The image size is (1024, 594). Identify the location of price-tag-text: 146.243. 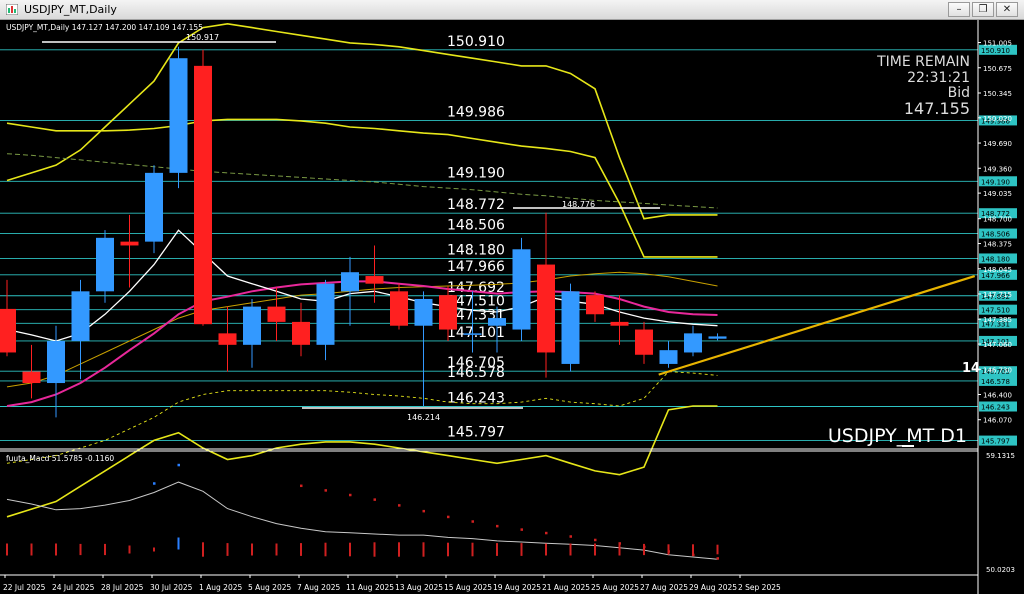
(995, 407).